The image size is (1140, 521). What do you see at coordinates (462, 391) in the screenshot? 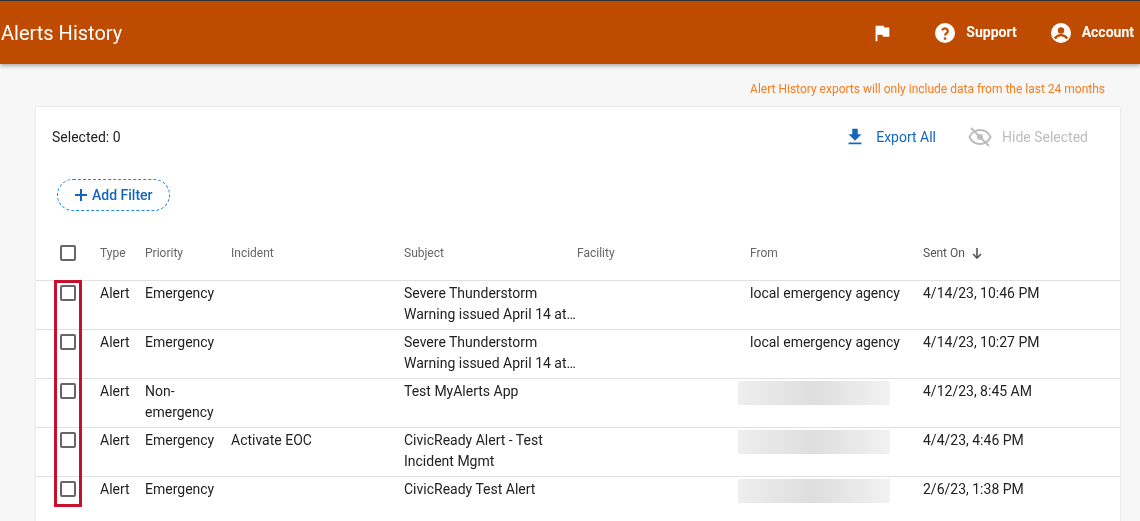
I see `table-cell-text: Test MyAlerts App` at bounding box center [462, 391].